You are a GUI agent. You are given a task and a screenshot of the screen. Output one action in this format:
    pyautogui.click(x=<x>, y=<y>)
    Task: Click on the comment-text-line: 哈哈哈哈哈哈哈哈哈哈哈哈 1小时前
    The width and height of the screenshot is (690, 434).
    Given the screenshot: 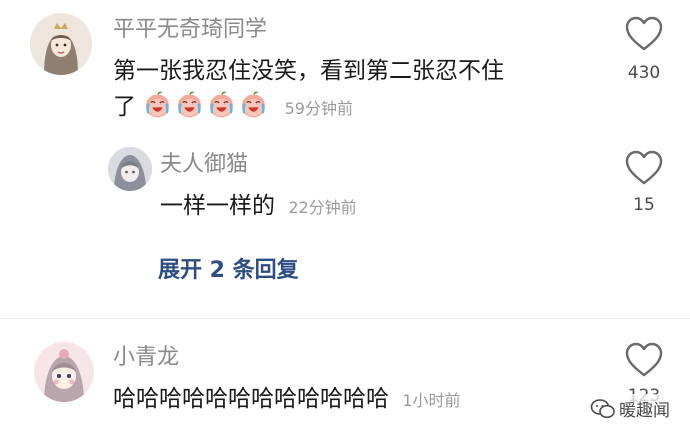 What is the action you would take?
    pyautogui.click(x=287, y=399)
    